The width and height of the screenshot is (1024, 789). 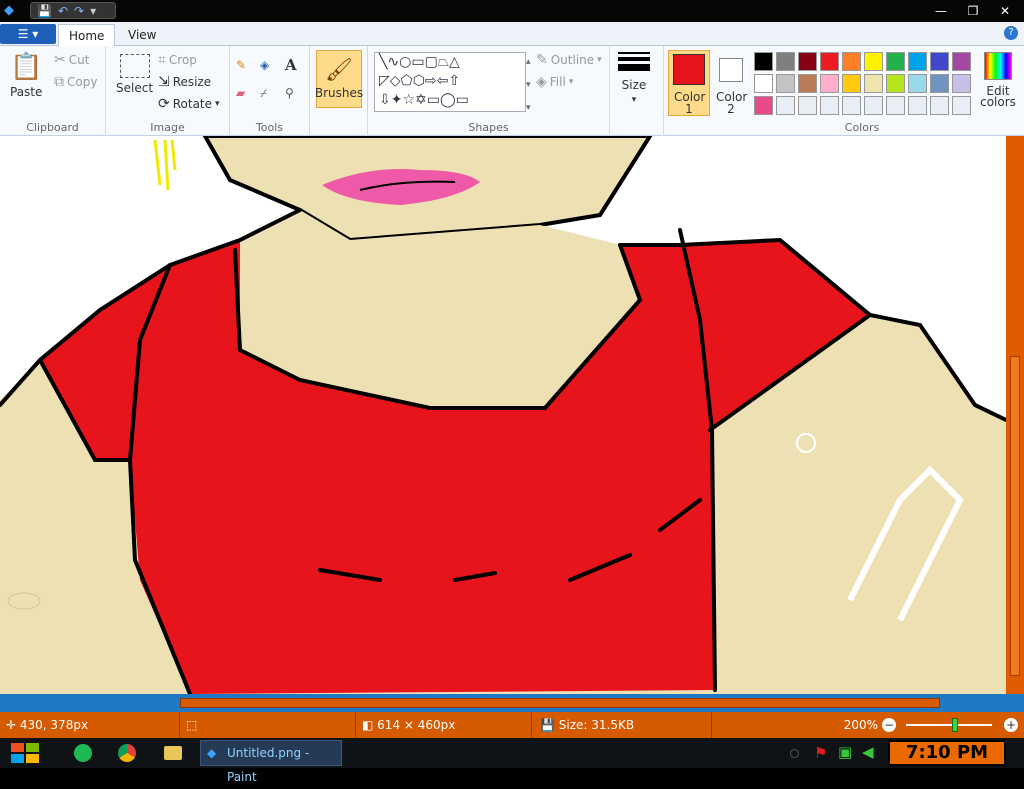 I want to click on fill-button: ◈ Fill ▾, so click(x=554, y=82).